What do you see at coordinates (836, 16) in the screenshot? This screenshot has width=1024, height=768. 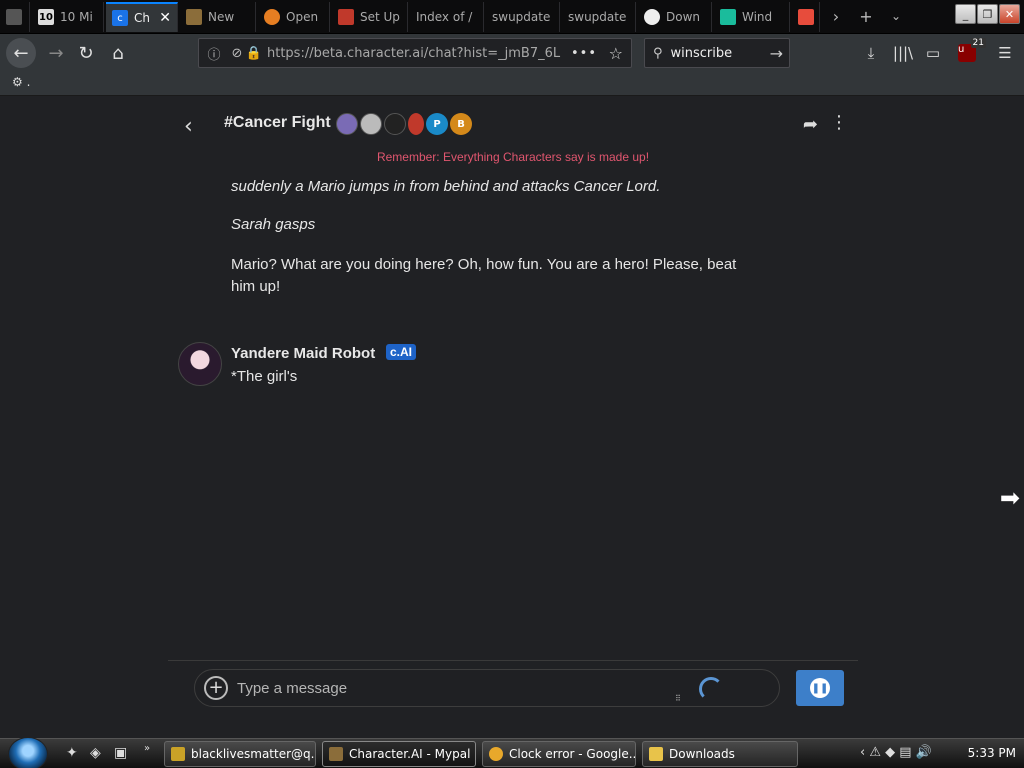 I see `scroll-tabs-right-icon: ›` at bounding box center [836, 16].